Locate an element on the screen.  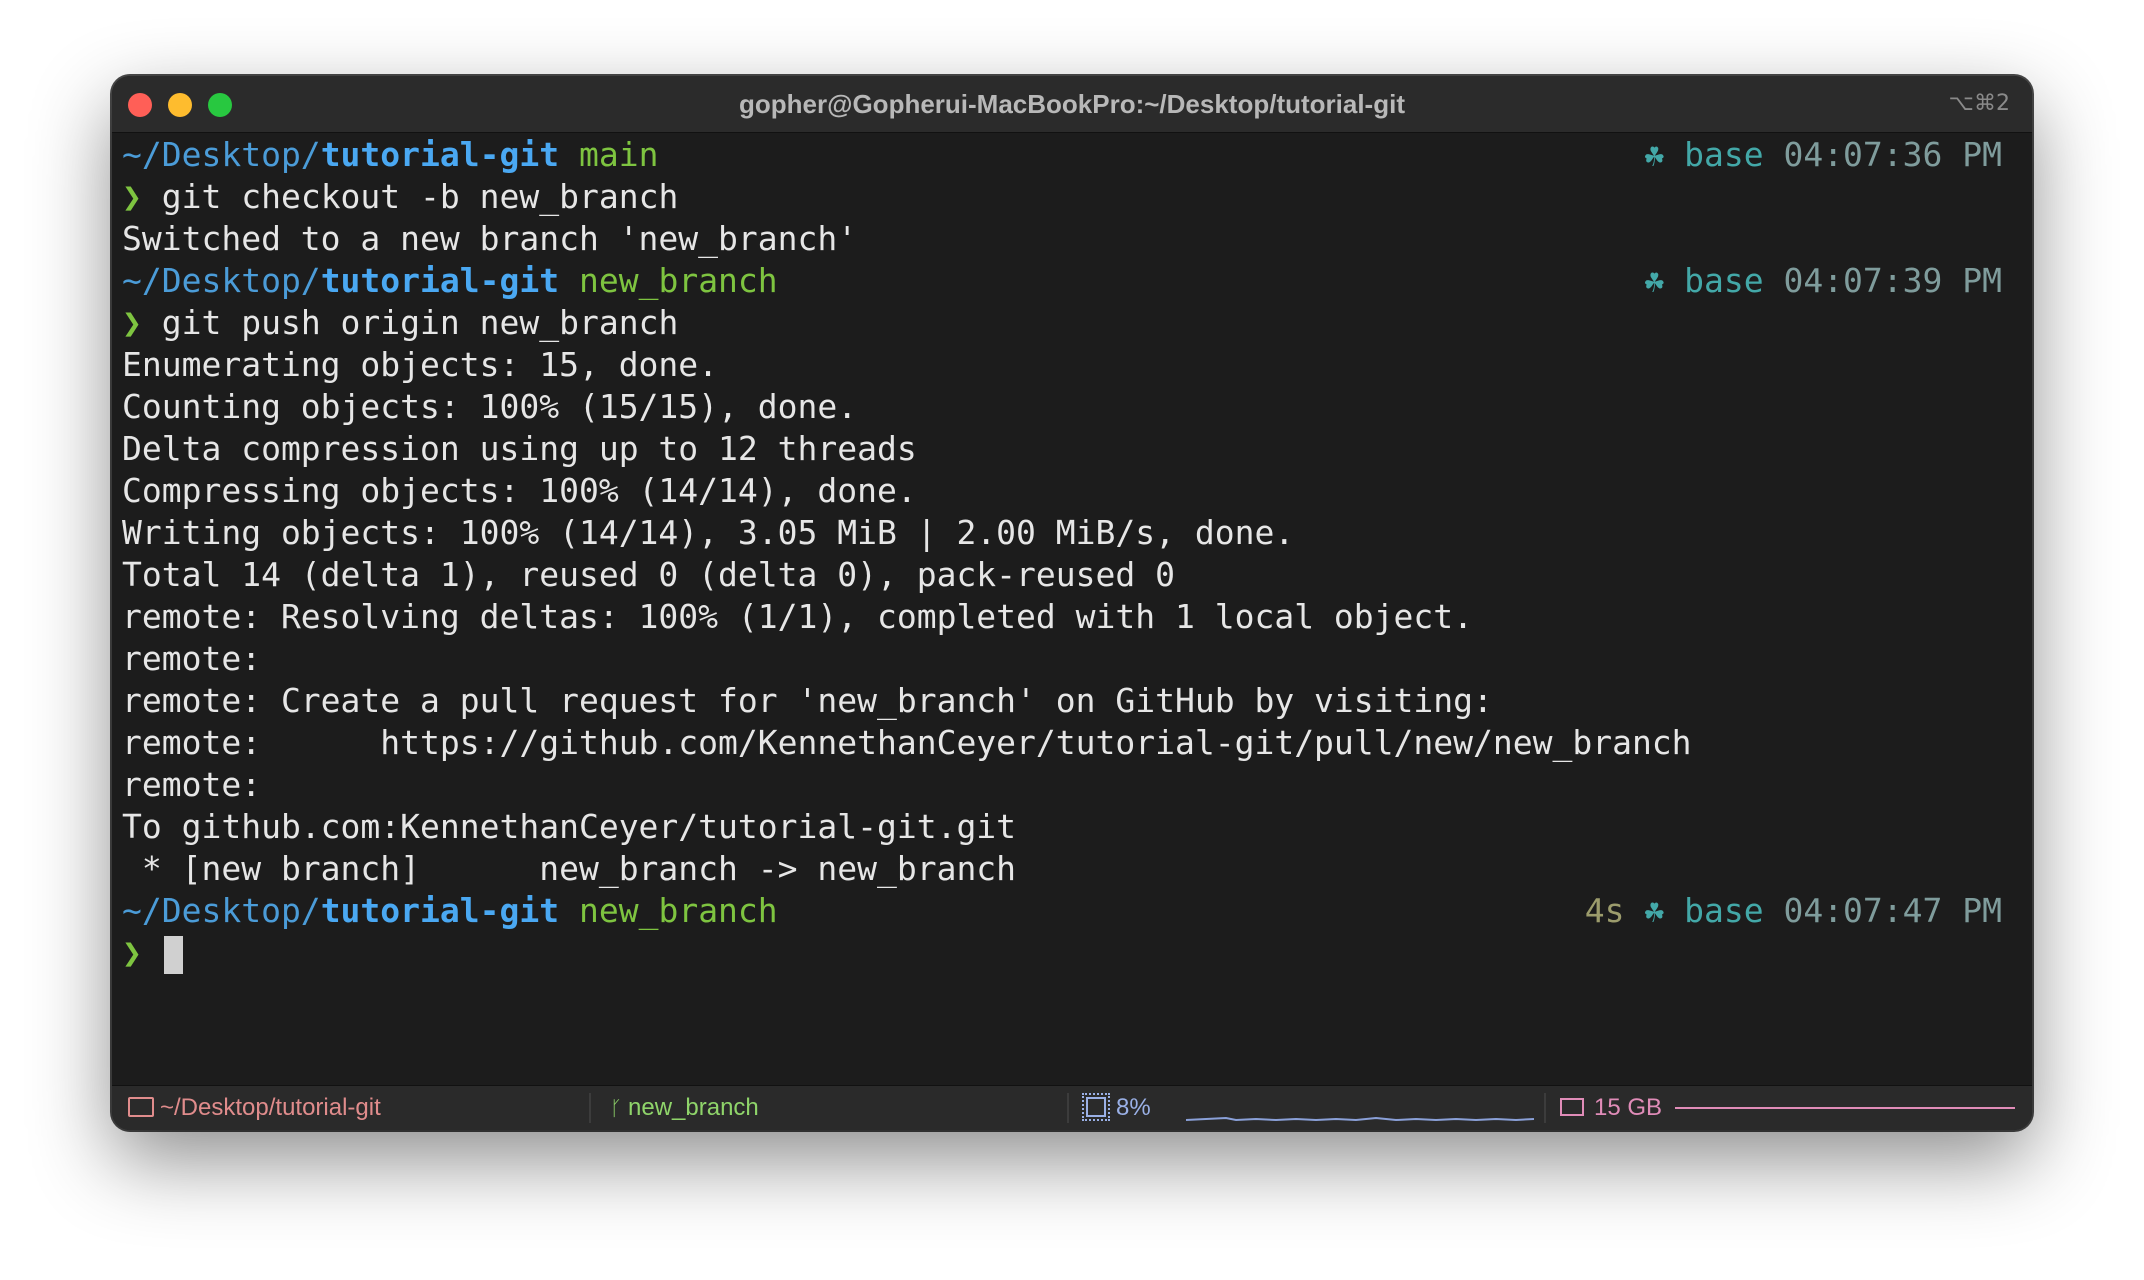
command-line: ❯ git checkout -b new_branch is located at coordinates (1077, 197).